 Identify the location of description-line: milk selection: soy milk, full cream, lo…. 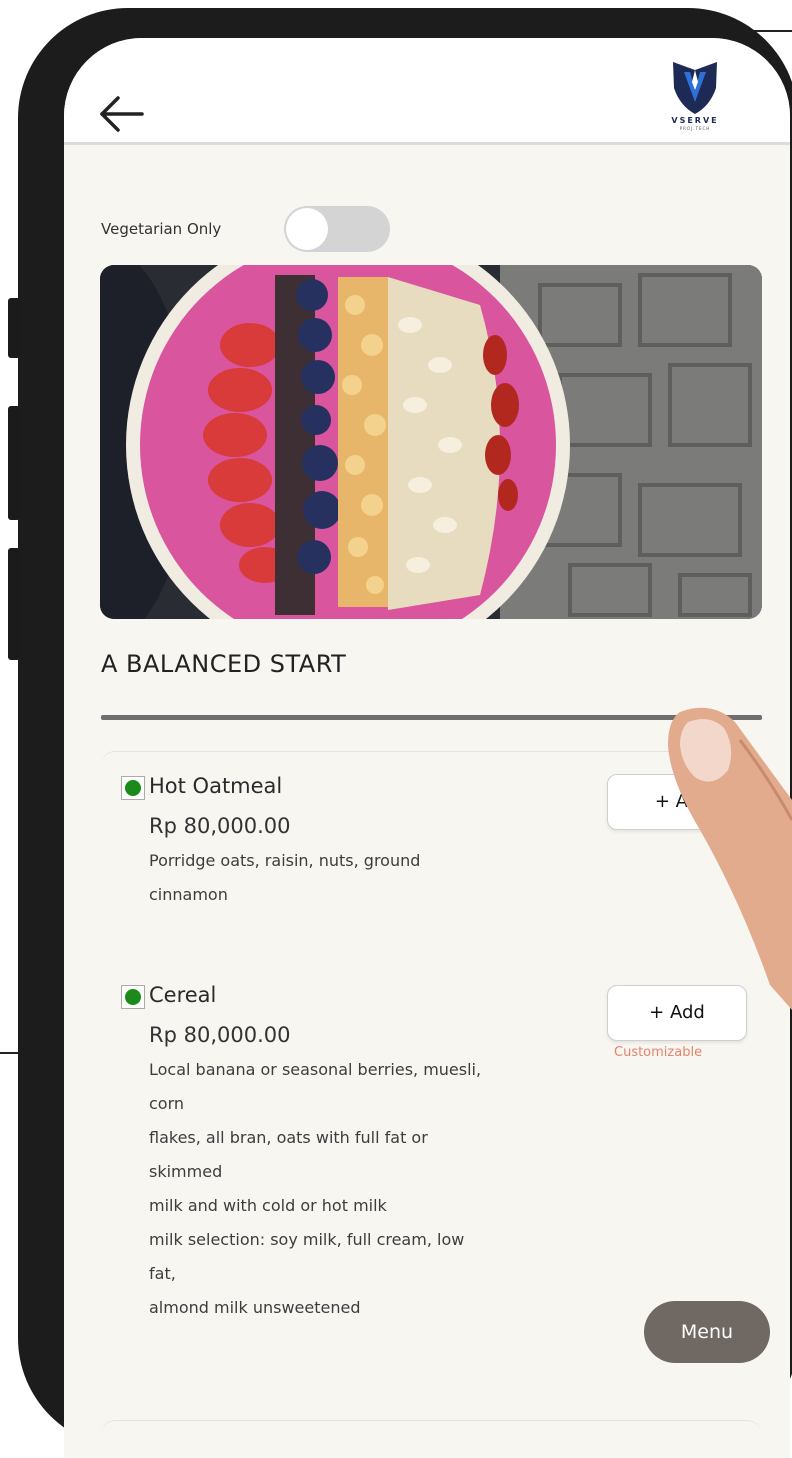
(307, 1239).